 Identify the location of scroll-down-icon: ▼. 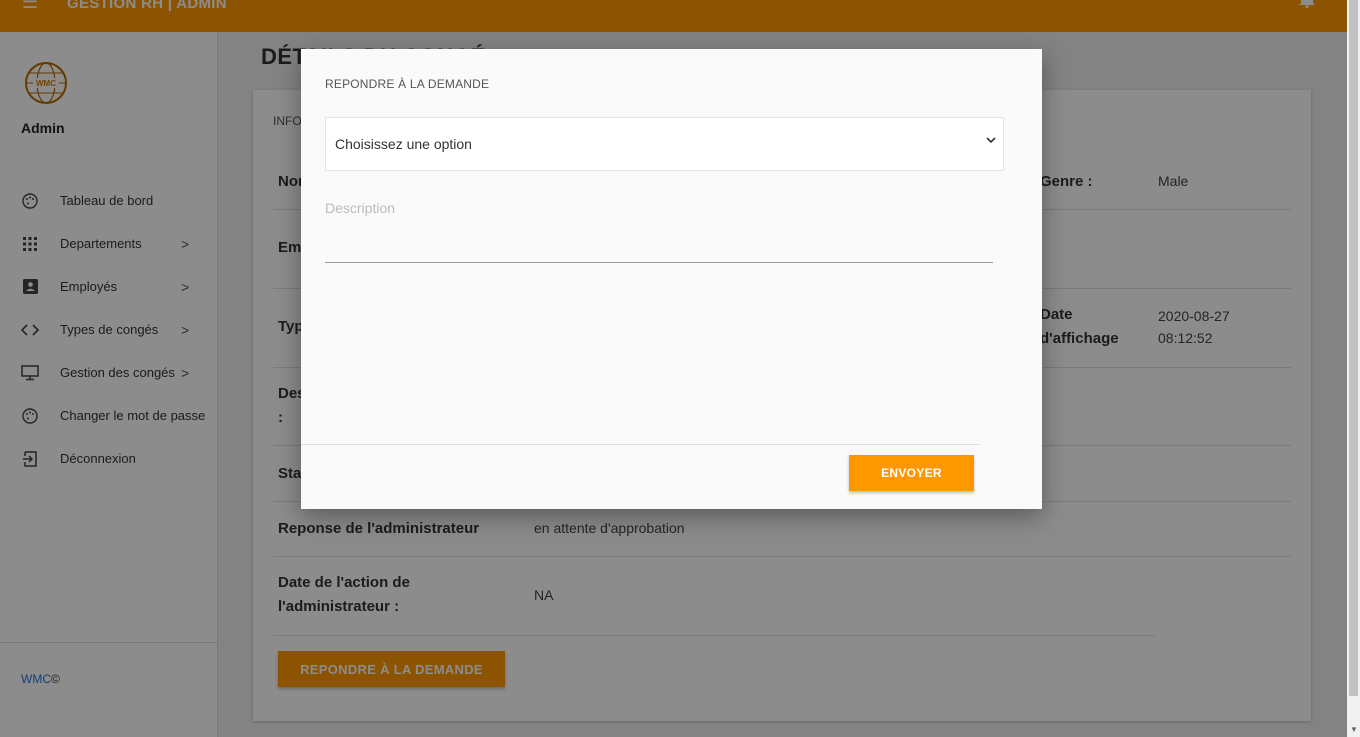
(1354, 729).